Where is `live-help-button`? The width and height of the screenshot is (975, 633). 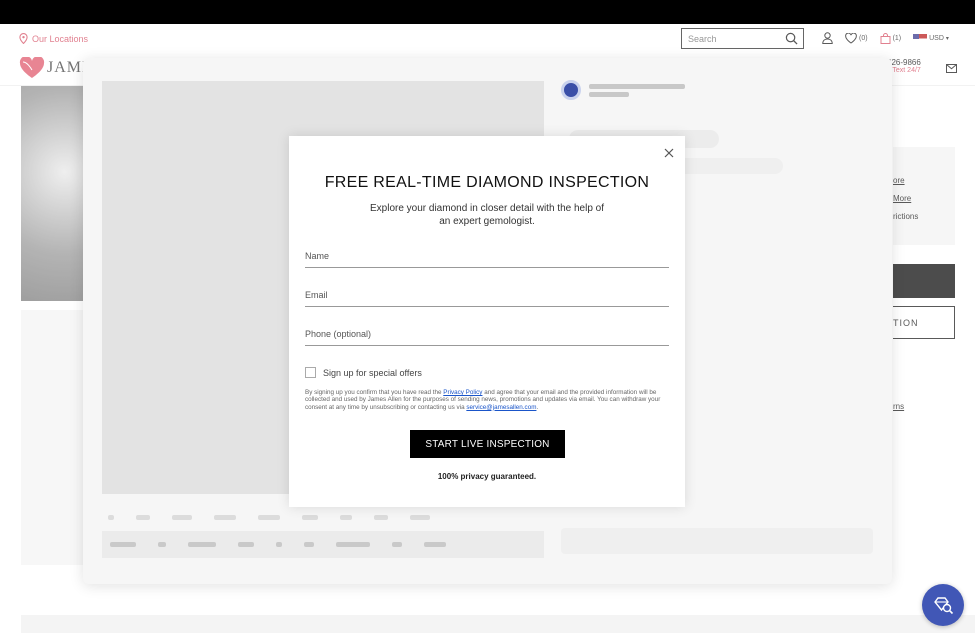 live-help-button is located at coordinates (943, 605).